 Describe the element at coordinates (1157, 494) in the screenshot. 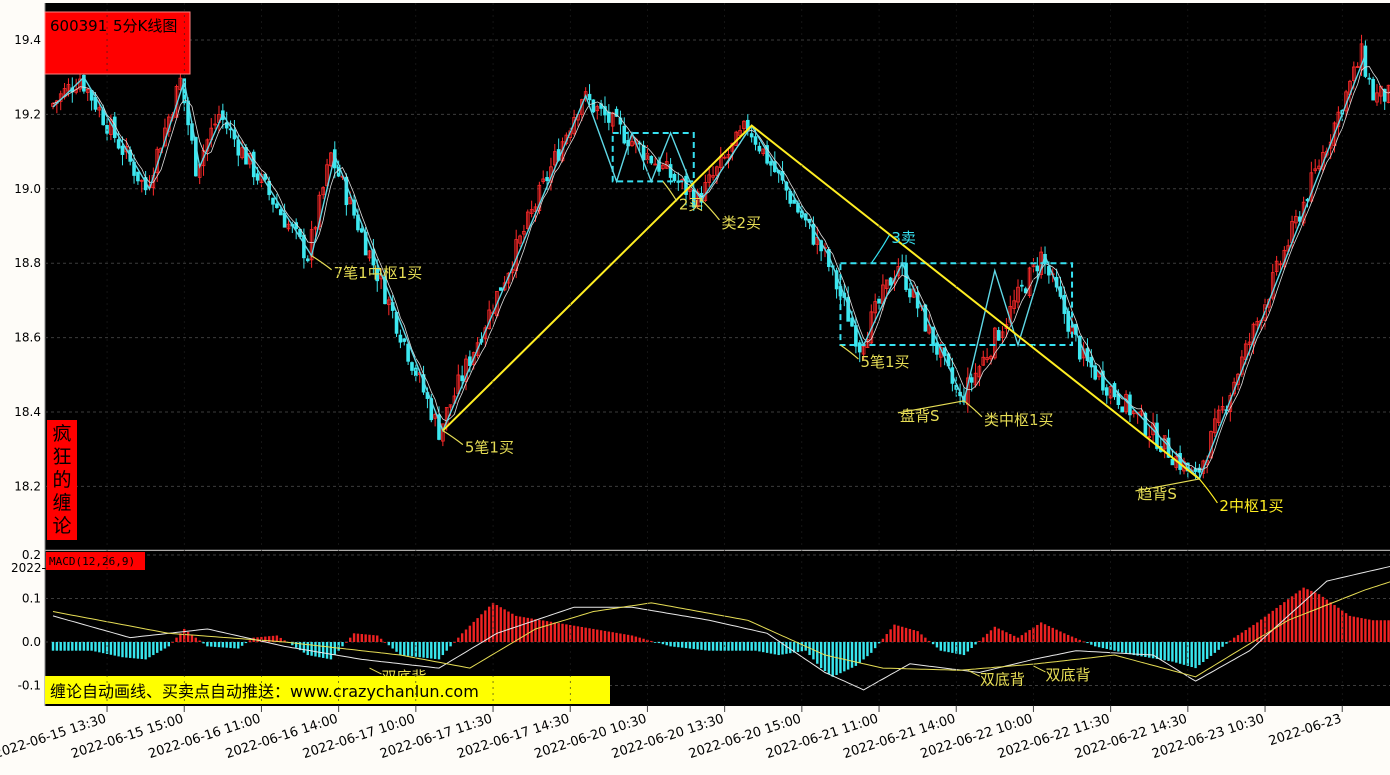

I see `annotation-label: 趋背S` at that location.